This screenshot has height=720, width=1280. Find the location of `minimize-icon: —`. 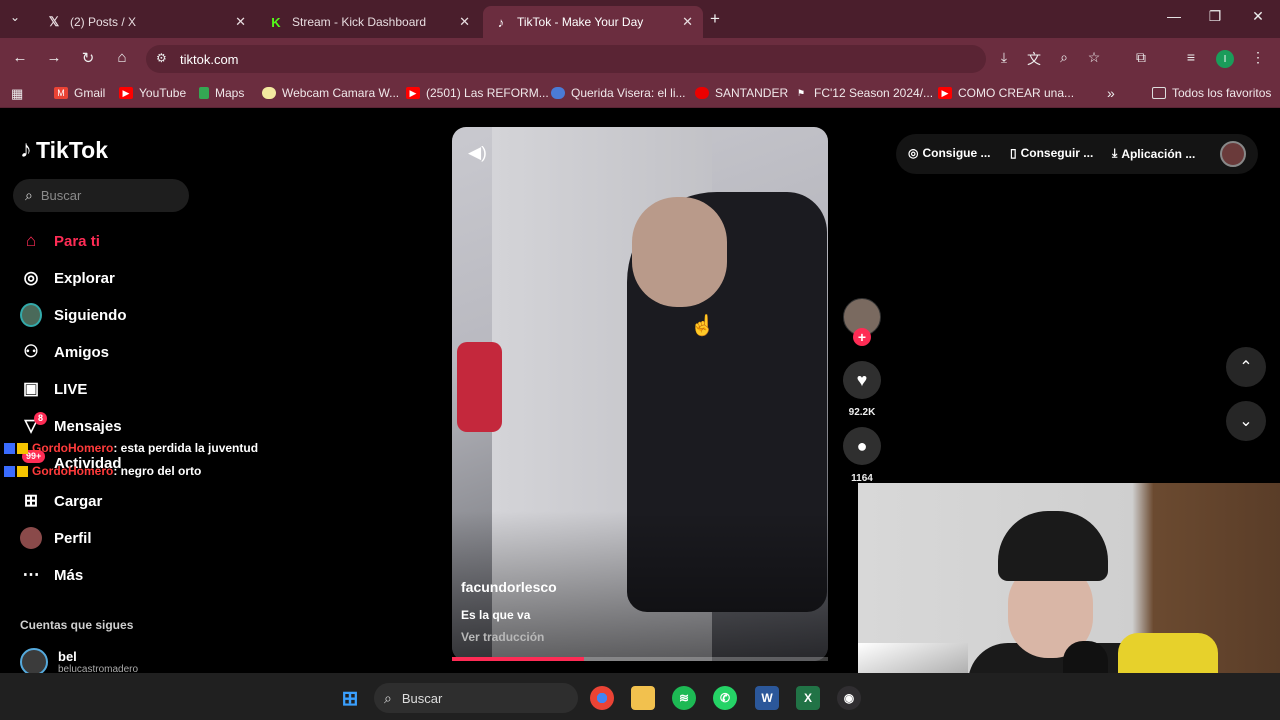

minimize-icon: — is located at coordinates (1174, 16).